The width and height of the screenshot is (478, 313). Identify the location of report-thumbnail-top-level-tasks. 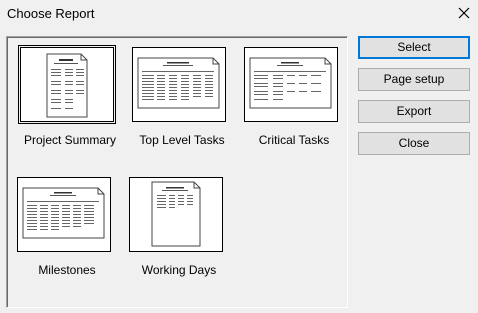
(179, 84).